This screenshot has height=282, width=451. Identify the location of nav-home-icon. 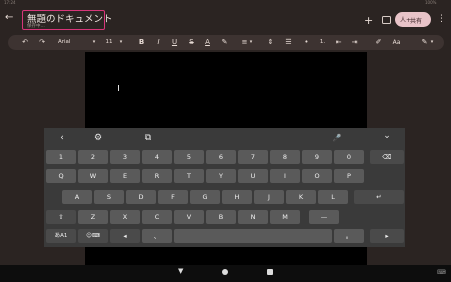
(225, 272).